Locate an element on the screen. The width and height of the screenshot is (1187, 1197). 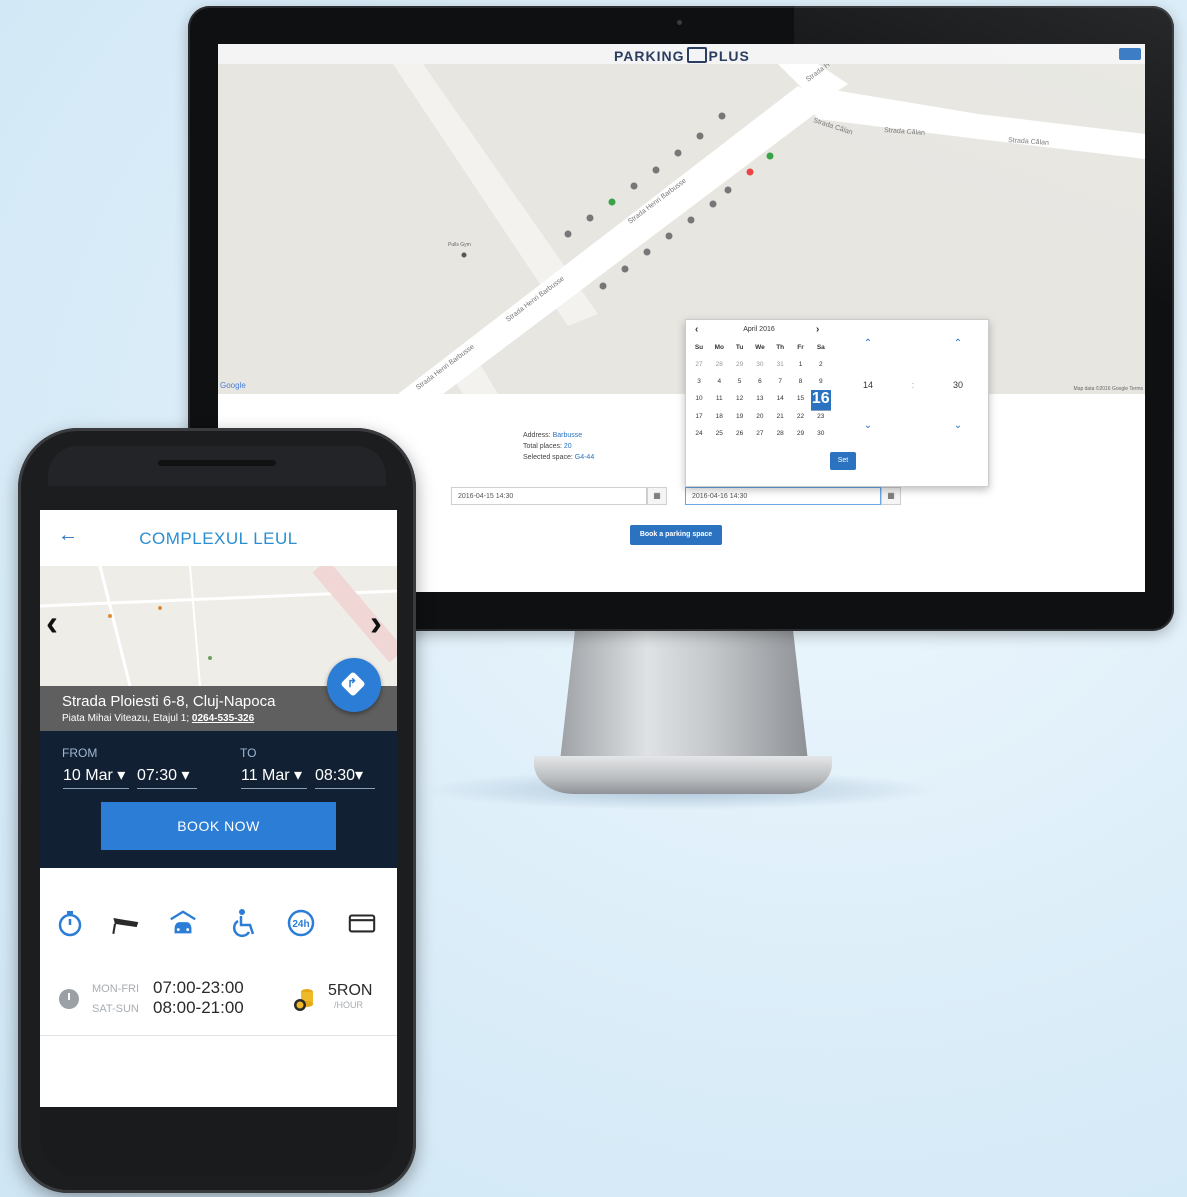
calendar-day: 23 is located at coordinates (821, 416).